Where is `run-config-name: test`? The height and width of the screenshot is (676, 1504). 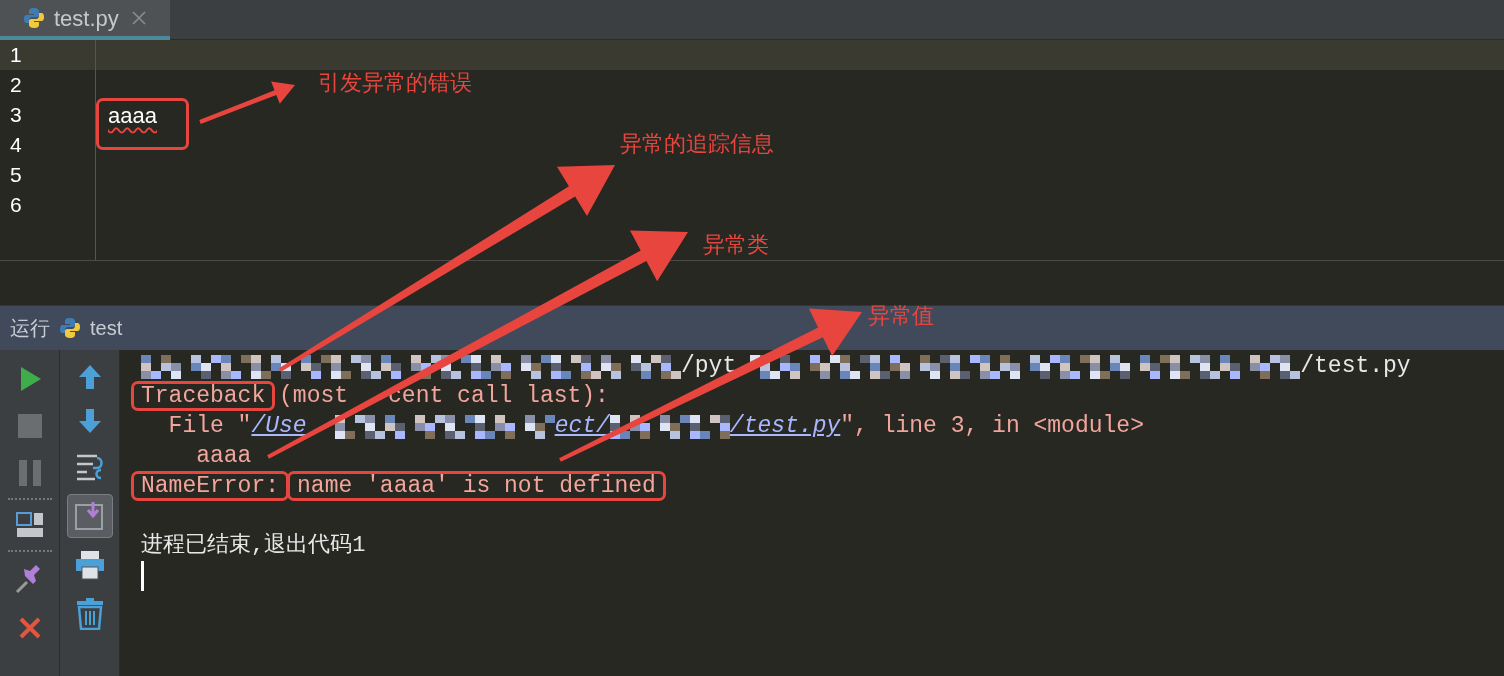 run-config-name: test is located at coordinates (106, 328).